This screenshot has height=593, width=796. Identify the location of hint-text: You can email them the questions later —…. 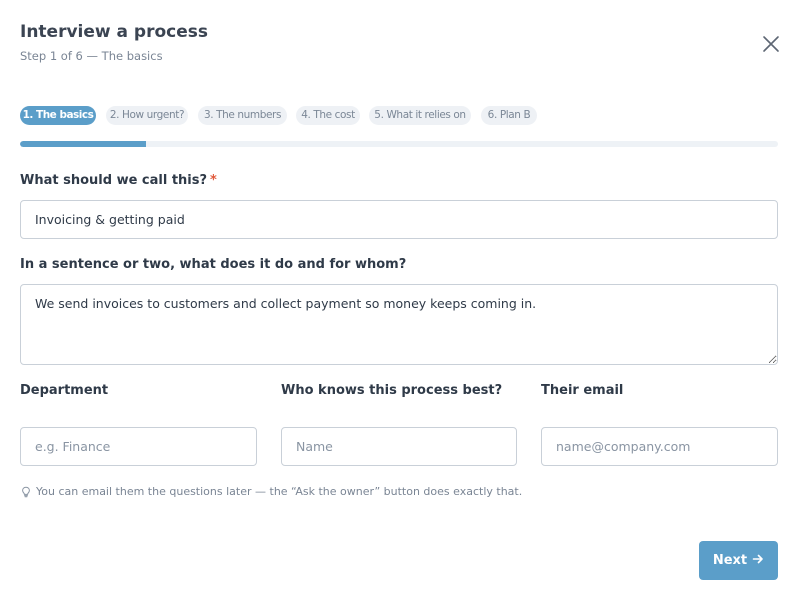
(279, 491).